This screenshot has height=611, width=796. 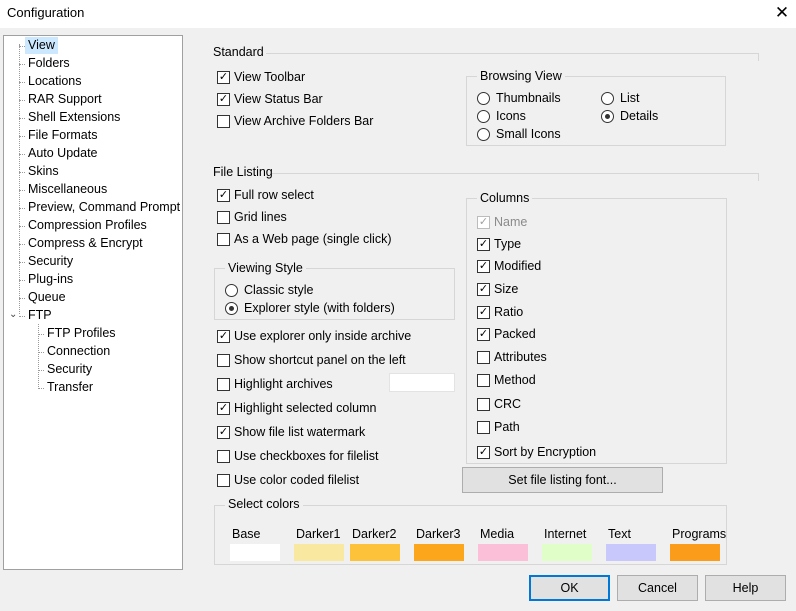 I want to click on file-listing-separator-end, so click(x=758, y=177).